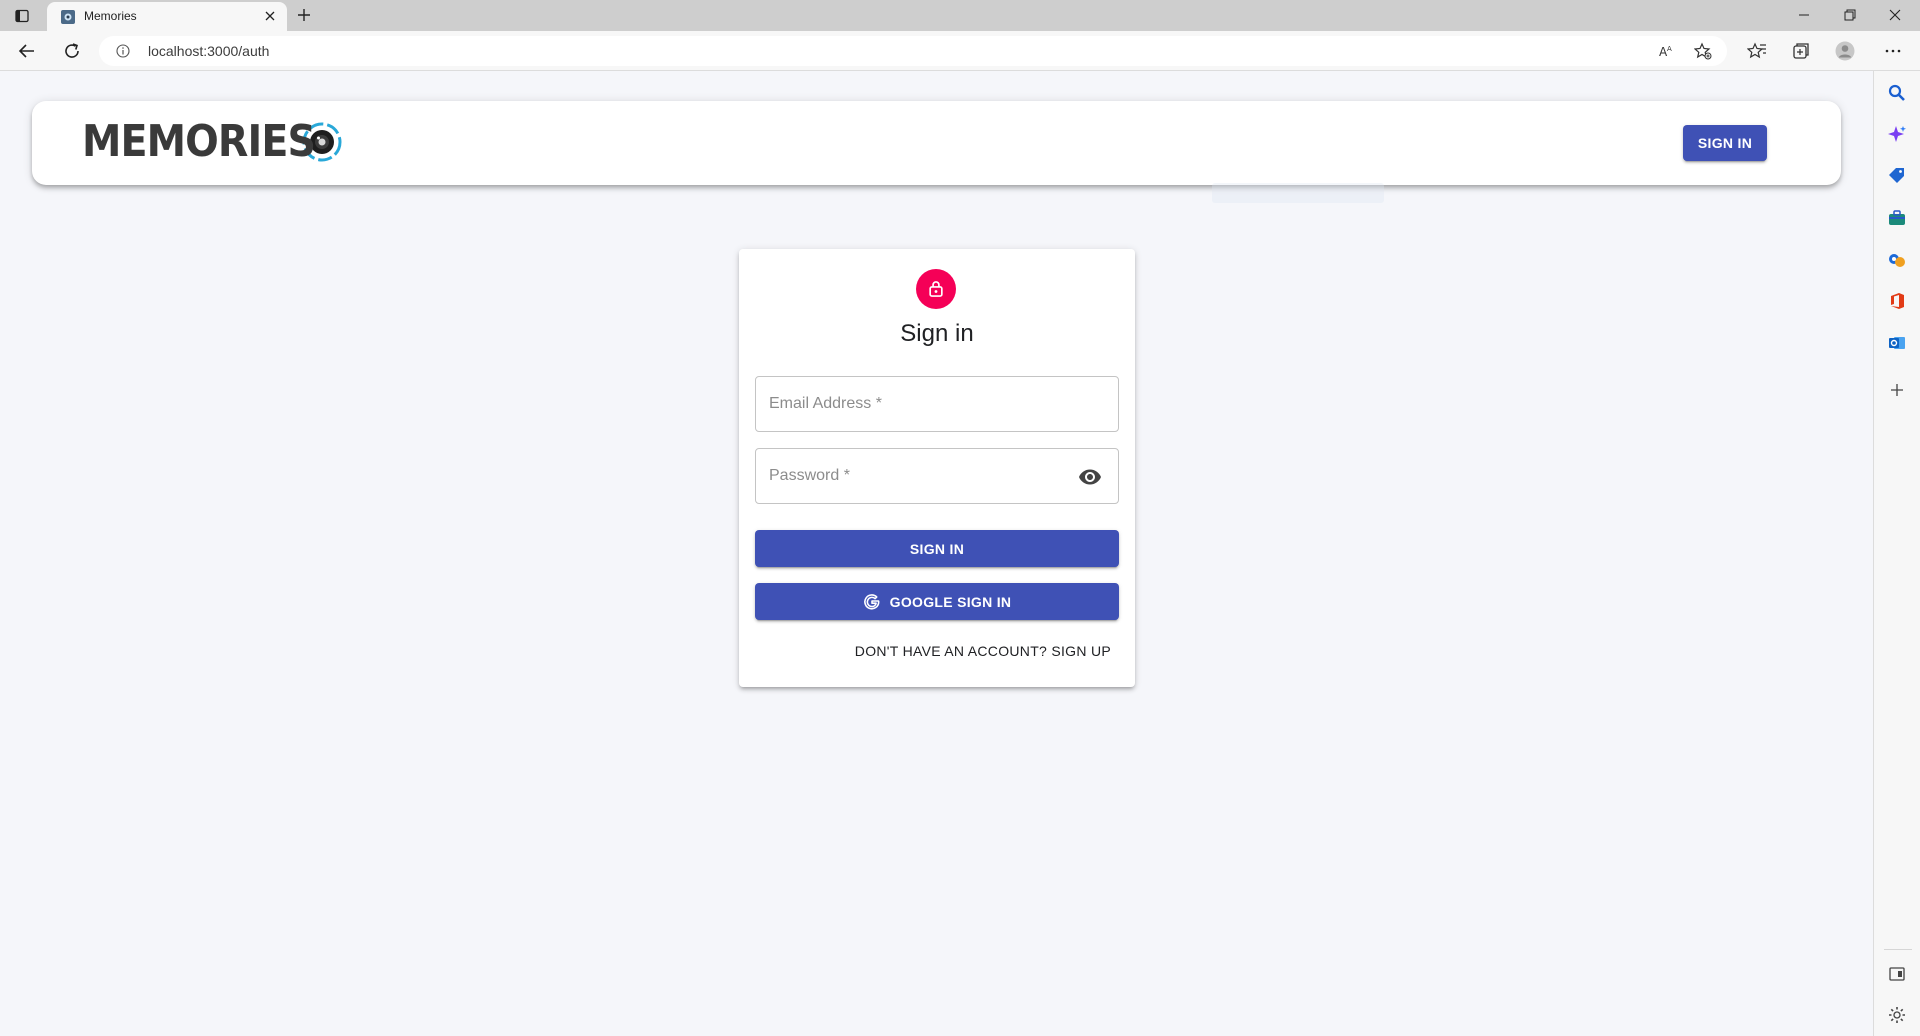 Image resolution: width=1920 pixels, height=1036 pixels. What do you see at coordinates (1804, 15) in the screenshot?
I see `minimize-icon` at bounding box center [1804, 15].